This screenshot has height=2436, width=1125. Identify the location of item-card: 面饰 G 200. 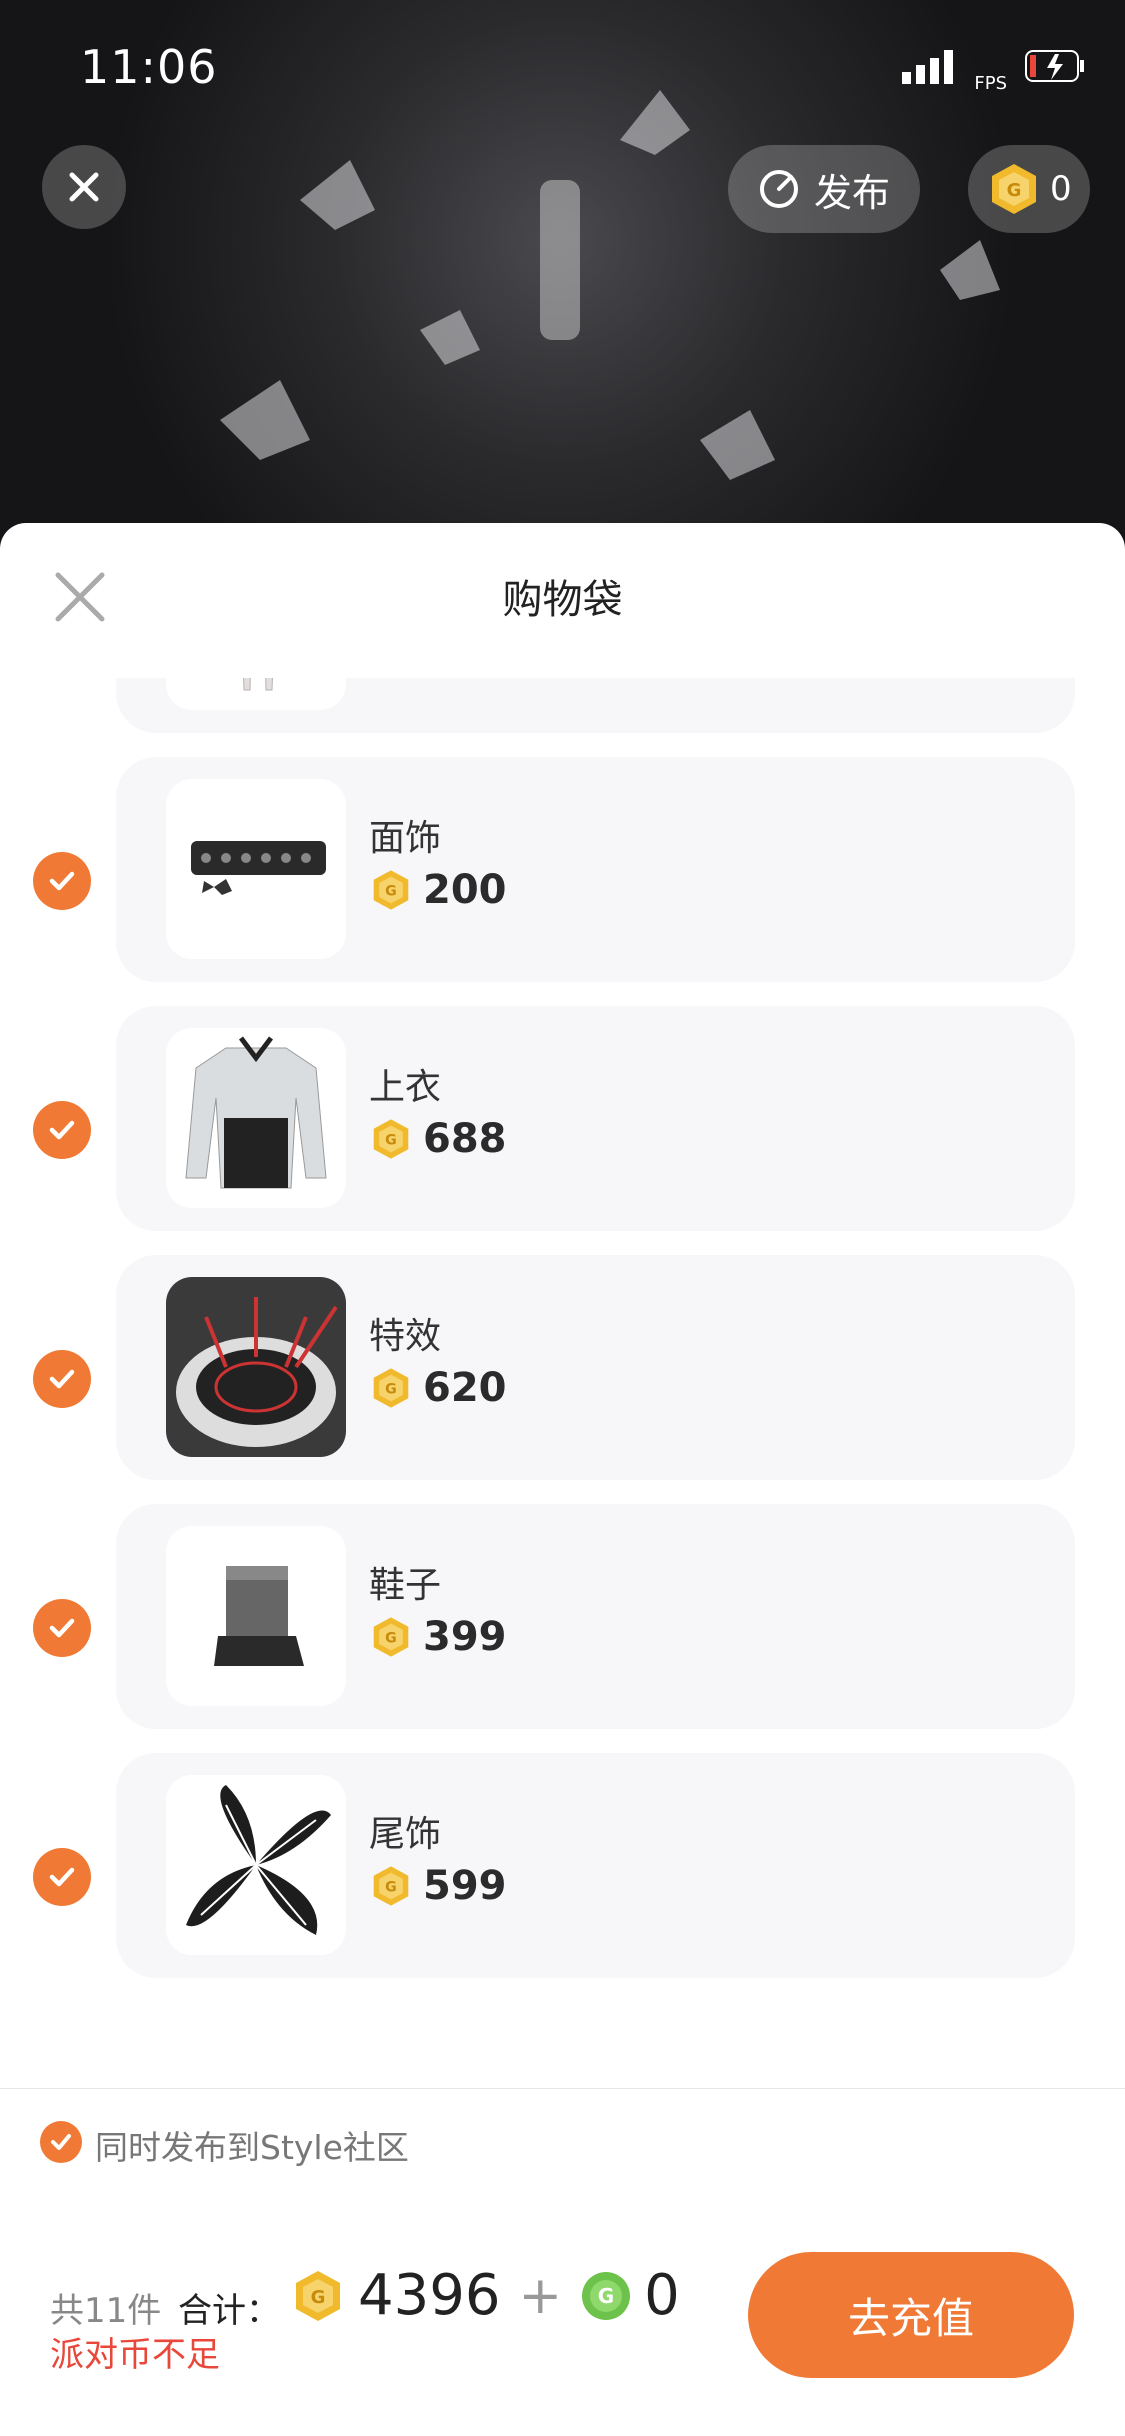
(595, 869).